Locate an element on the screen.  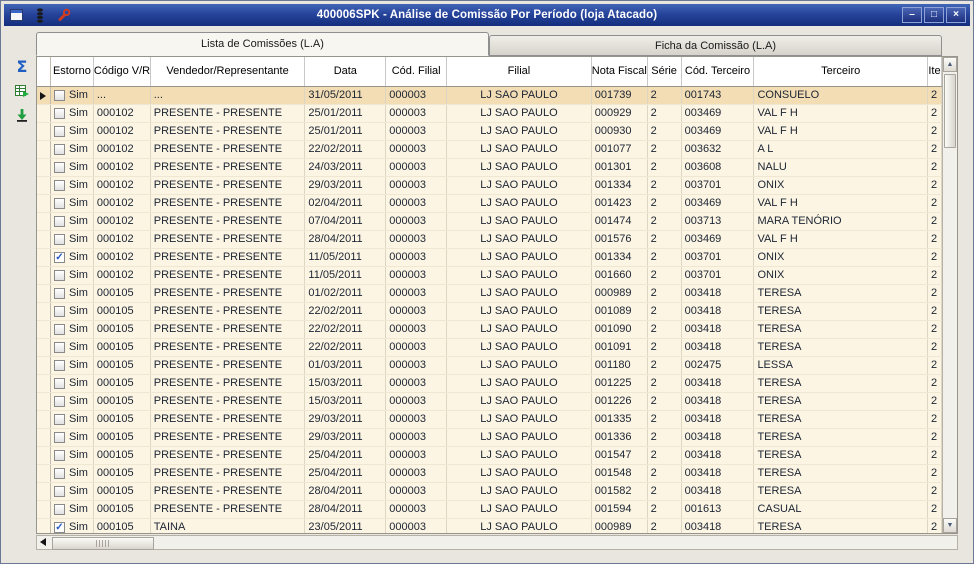
vertical-scrollbar: ▲ ▼ is located at coordinates (949, 295).